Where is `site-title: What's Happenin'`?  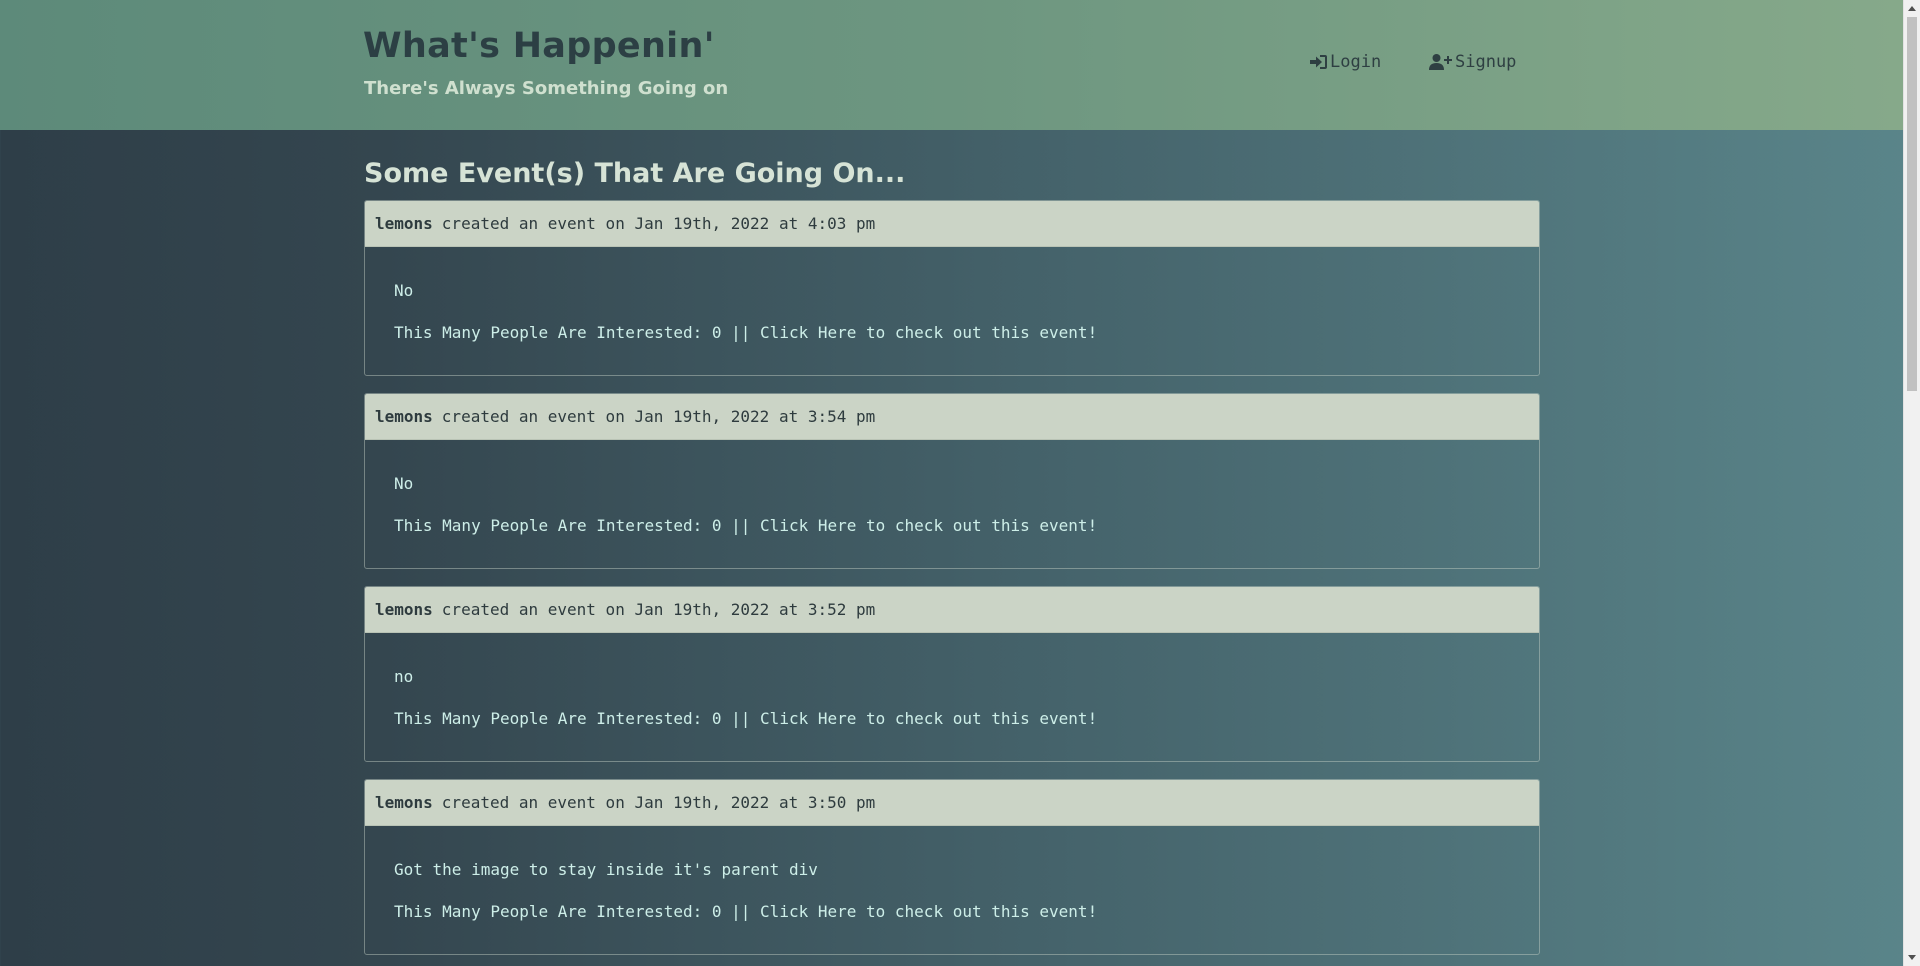 site-title: What's Happenin' is located at coordinates (539, 46).